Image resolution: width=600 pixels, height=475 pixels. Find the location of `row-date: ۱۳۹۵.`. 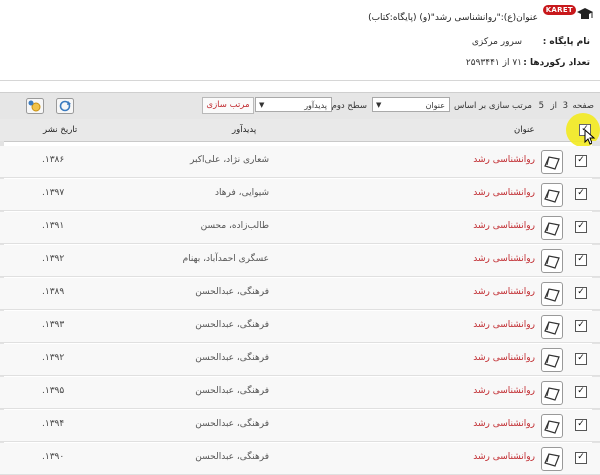

row-date: ۱۳۹۵. is located at coordinates (53, 391).